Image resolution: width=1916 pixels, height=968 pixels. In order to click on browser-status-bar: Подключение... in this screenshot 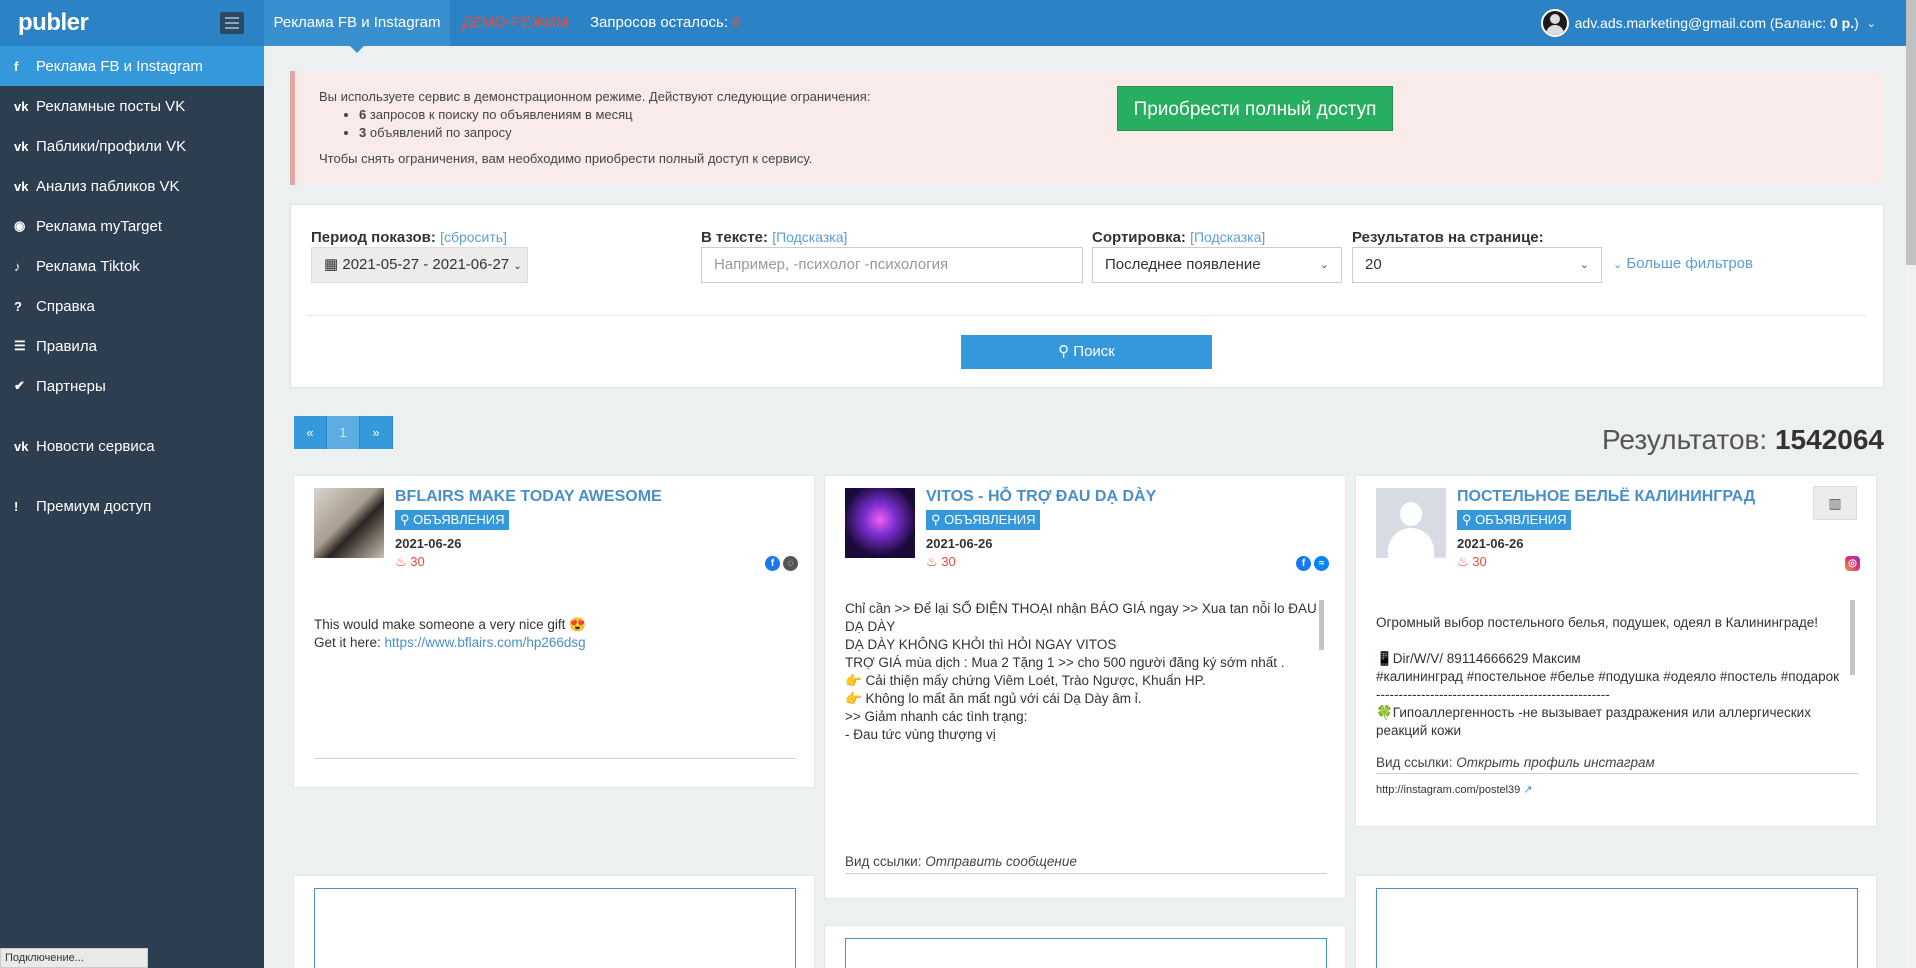, I will do `click(74, 958)`.